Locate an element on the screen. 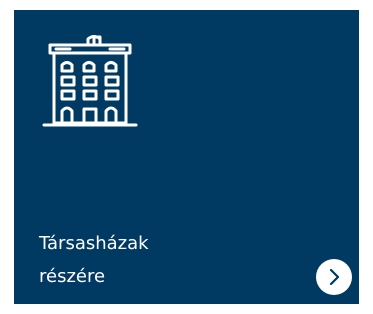 This screenshot has width=373, height=314. tile-label-line-1: Társasházak is located at coordinates (94, 243).